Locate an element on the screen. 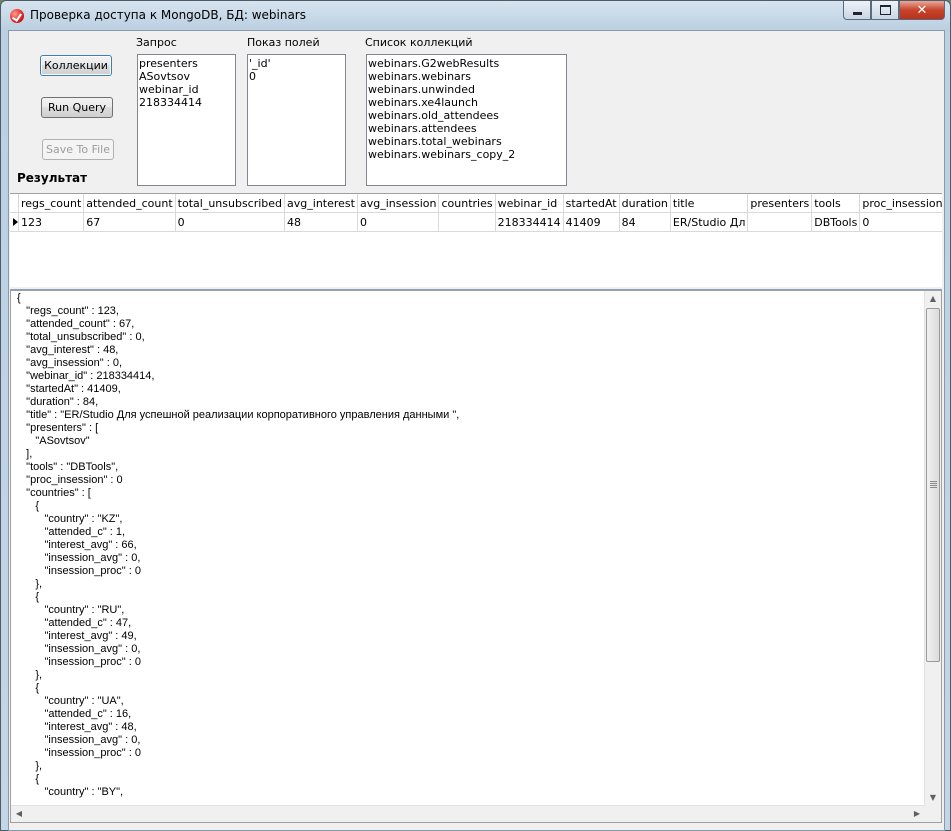 The width and height of the screenshot is (951, 831). maximize-button is located at coordinates (885, 10).